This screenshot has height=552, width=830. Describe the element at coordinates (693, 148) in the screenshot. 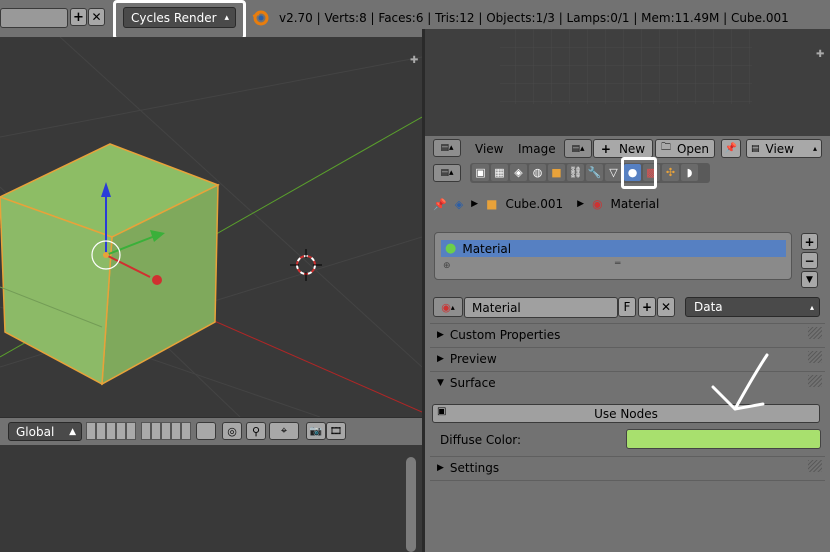

I see `open-label: Open` at that location.